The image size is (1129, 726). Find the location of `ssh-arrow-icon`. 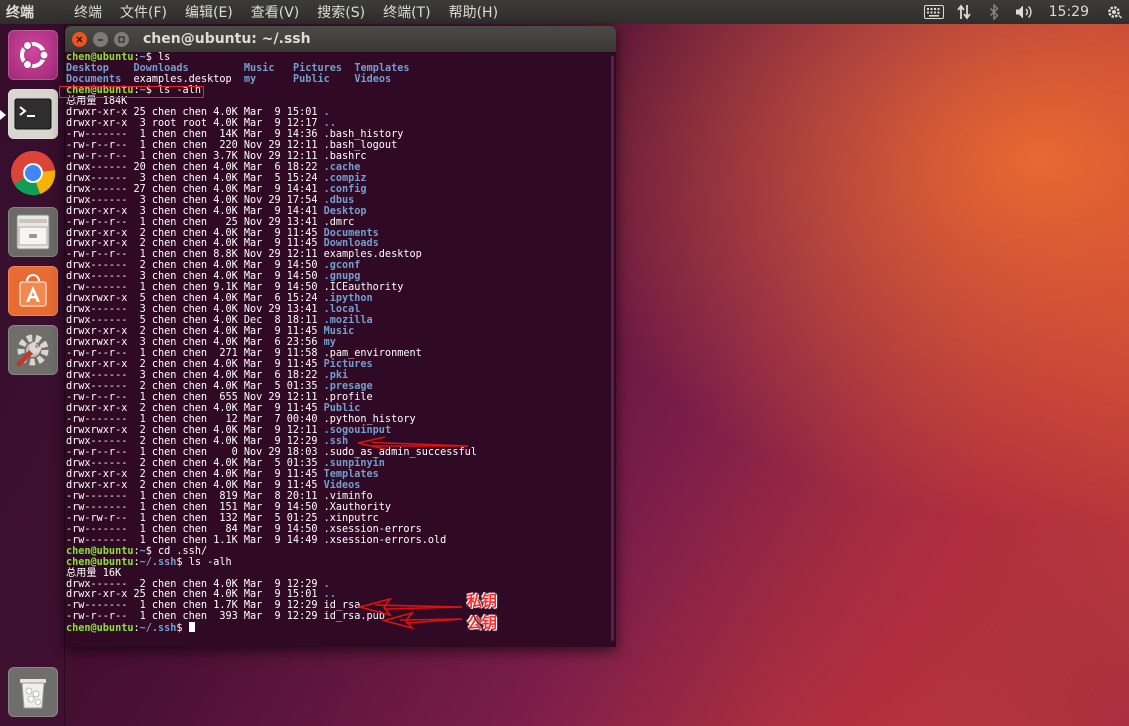

ssh-arrow-icon is located at coordinates (413, 443).